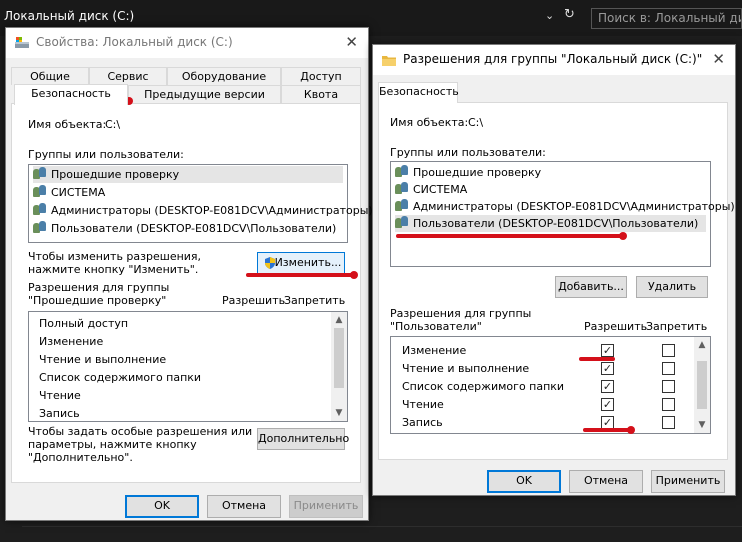 The width and height of the screenshot is (742, 542). I want to click on tab-general: Общие, so click(50, 76).